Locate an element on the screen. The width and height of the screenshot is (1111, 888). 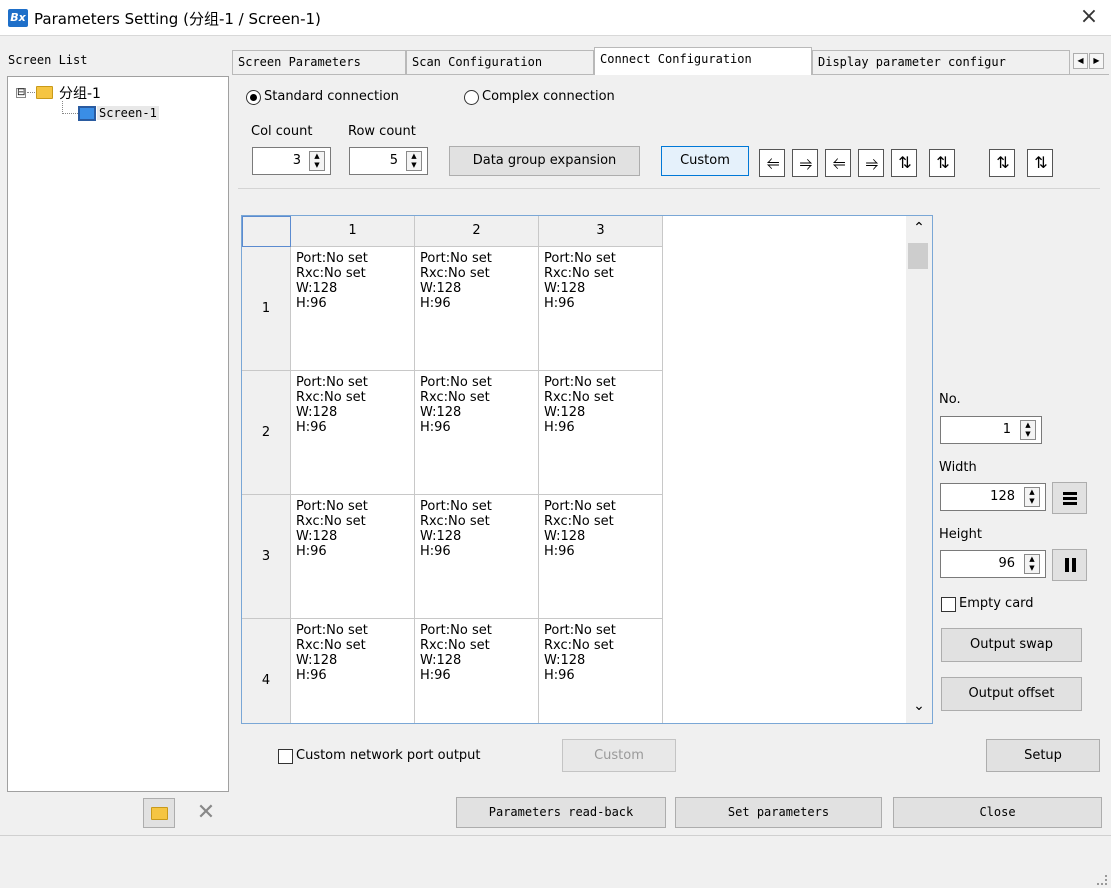
height-stepper: 96 ▲ ▼ is located at coordinates (993, 564).